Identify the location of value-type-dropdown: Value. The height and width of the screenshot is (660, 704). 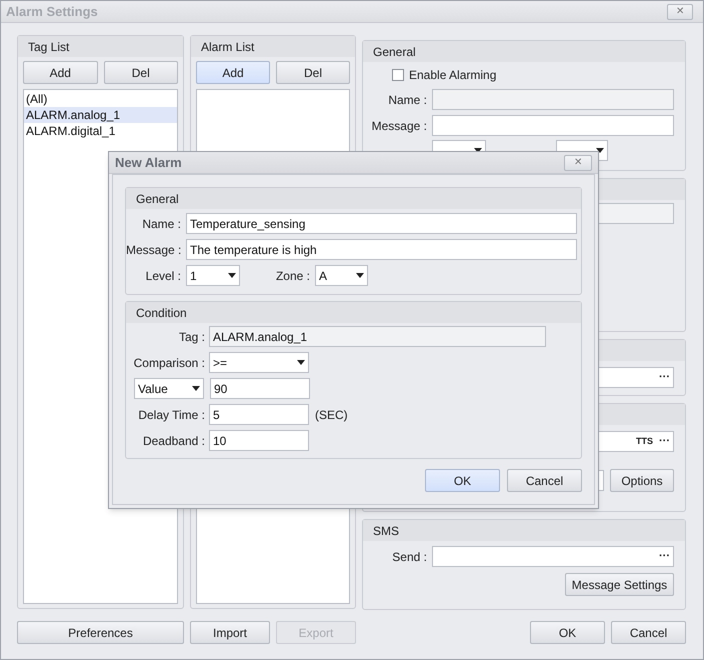
(169, 388).